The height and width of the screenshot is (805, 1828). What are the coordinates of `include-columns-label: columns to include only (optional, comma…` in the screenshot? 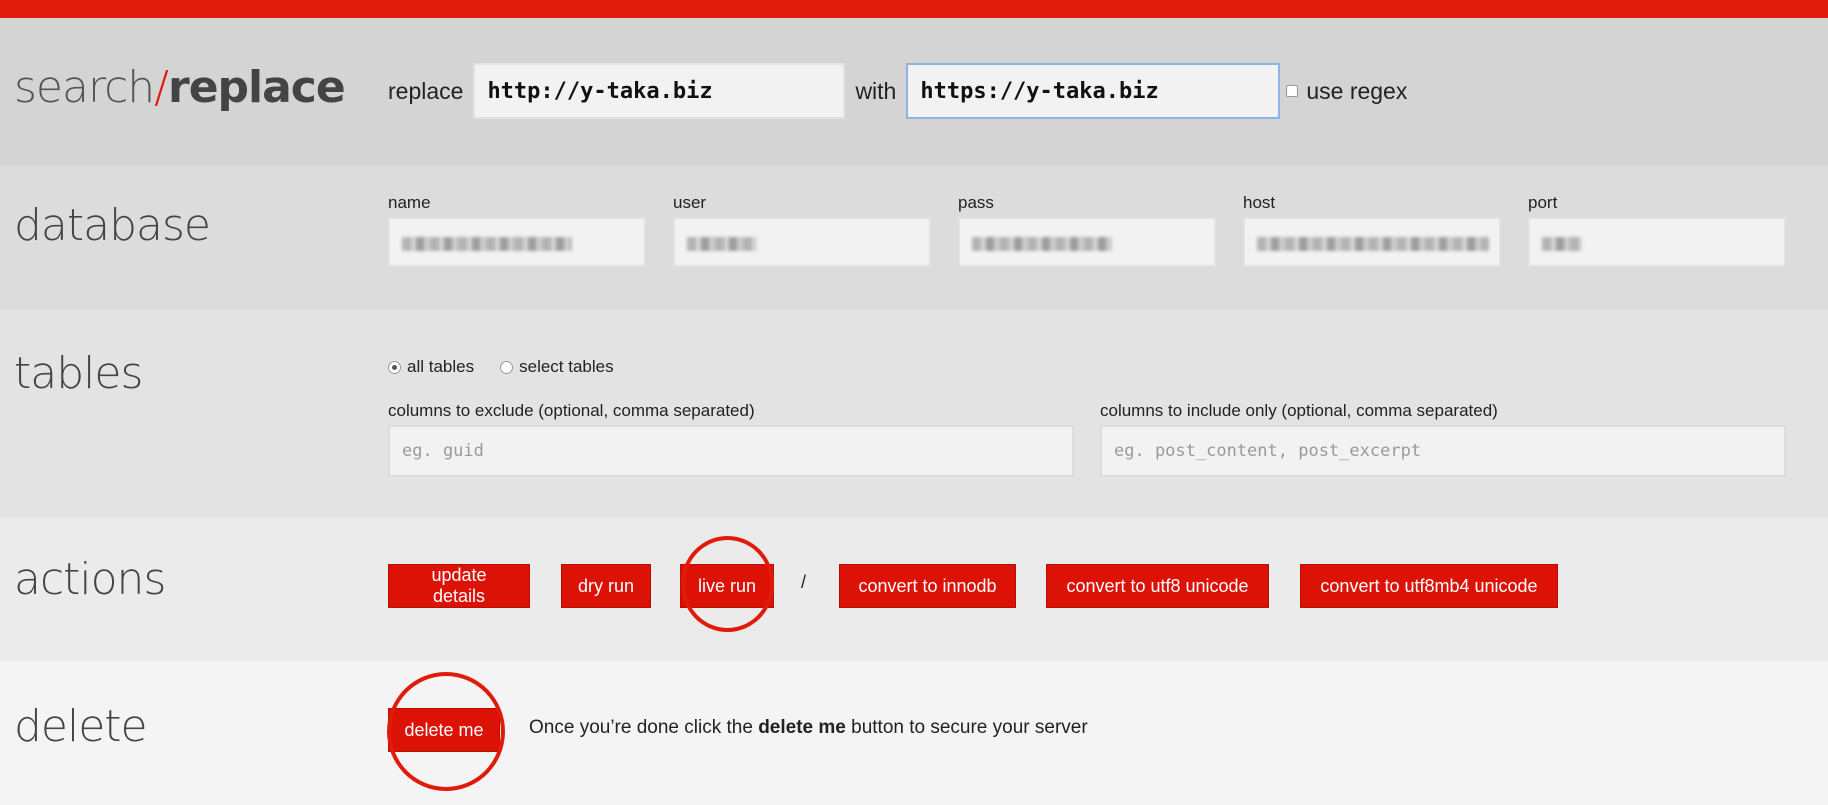 It's located at (1299, 410).